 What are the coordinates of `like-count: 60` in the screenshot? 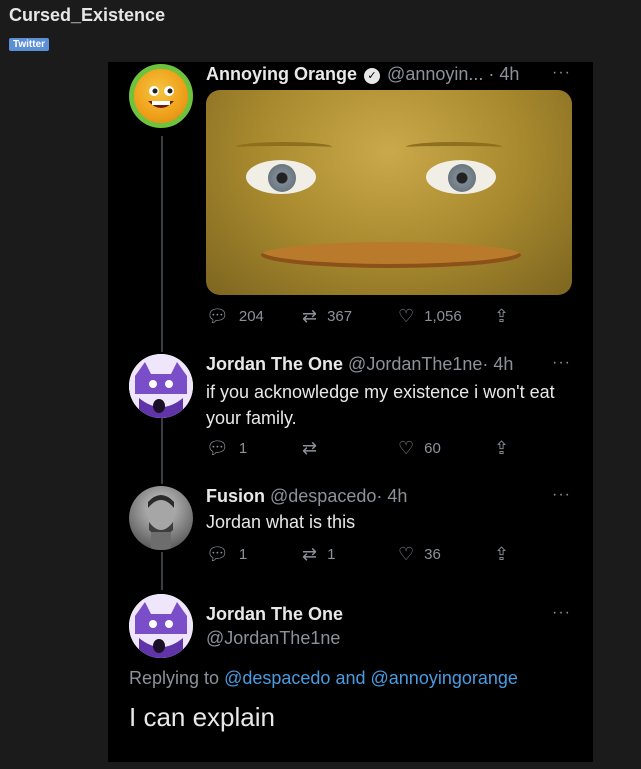 It's located at (432, 448).